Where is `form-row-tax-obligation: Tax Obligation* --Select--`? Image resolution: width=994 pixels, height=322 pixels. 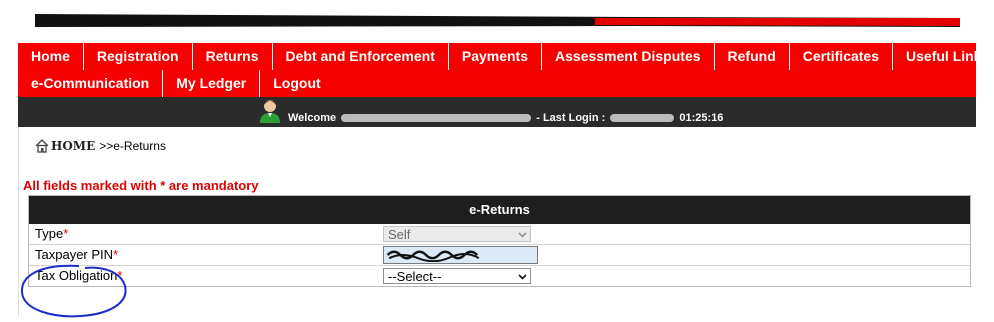 form-row-tax-obligation: Tax Obligation* --Select-- is located at coordinates (499, 276).